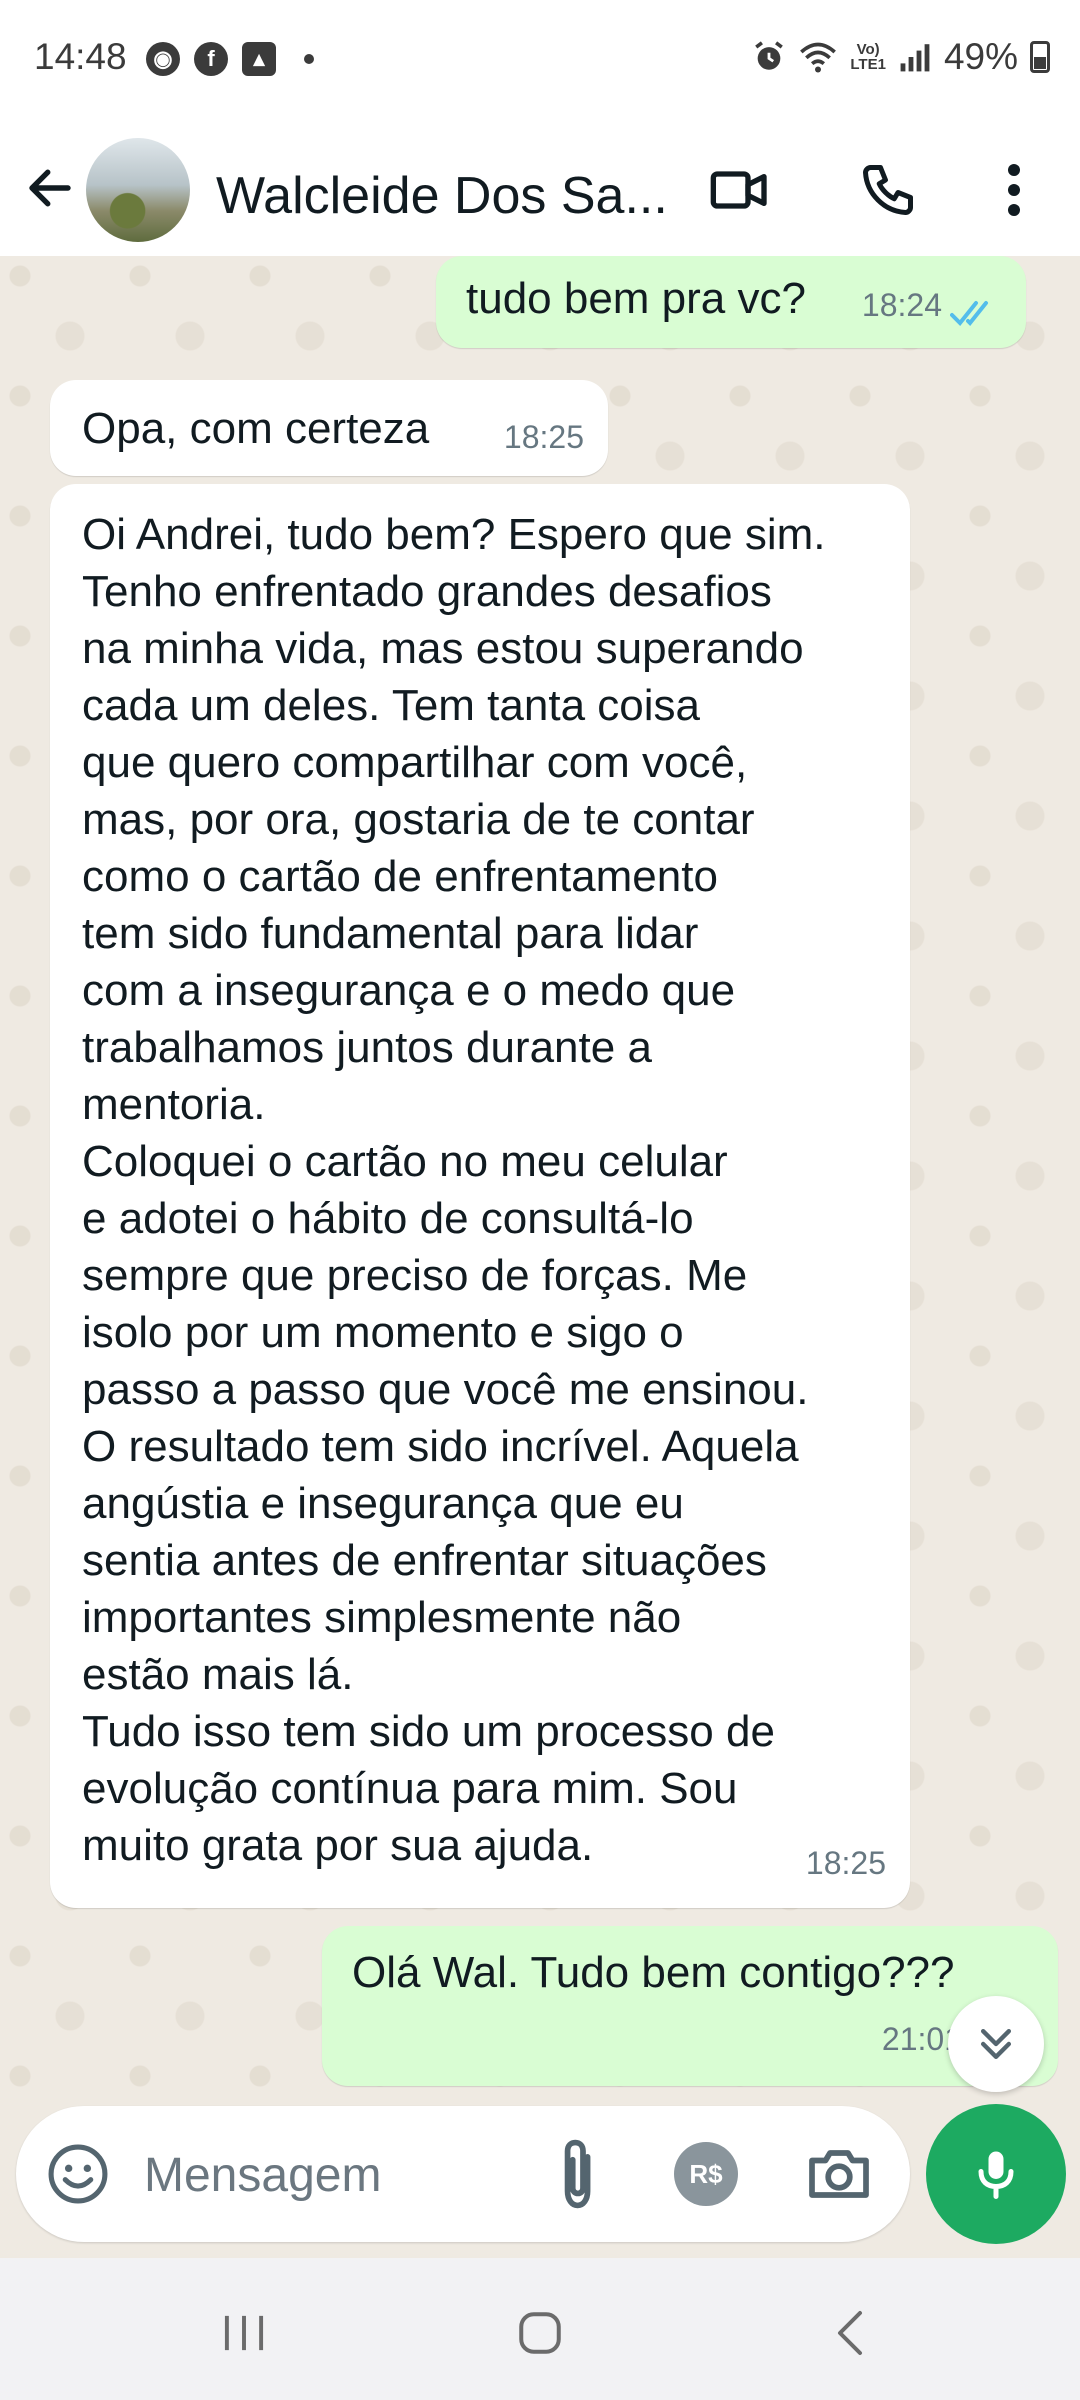 This screenshot has height=2400, width=1080. I want to click on status-bar: 14:48 ◉ f ▴ Vo) LTE1 49%, so click(540, 60).